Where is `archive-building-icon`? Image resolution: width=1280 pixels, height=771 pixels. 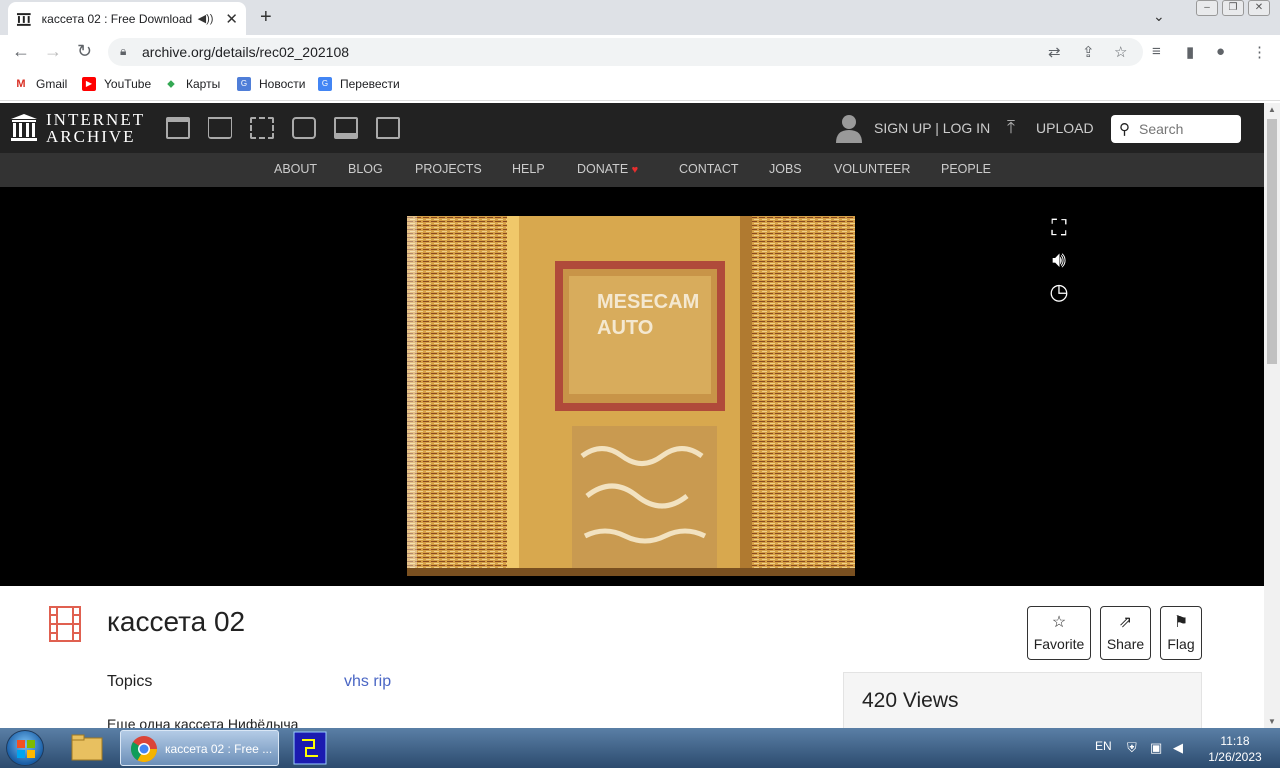
archive-building-icon is located at coordinates (24, 127).